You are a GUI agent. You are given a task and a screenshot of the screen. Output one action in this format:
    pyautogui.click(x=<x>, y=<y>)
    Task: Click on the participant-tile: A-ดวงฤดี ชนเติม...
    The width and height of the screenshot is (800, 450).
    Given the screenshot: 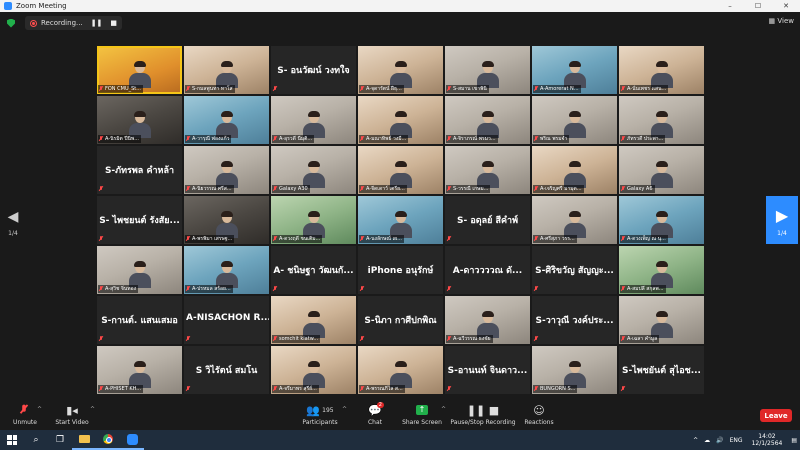 What is the action you would take?
    pyautogui.click(x=313, y=220)
    